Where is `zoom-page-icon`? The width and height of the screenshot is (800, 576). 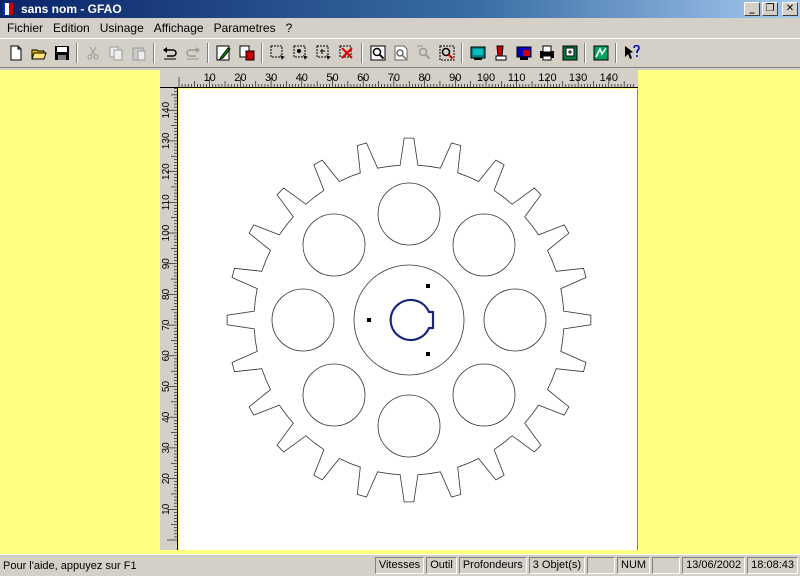
zoom-page-icon is located at coordinates (400, 53).